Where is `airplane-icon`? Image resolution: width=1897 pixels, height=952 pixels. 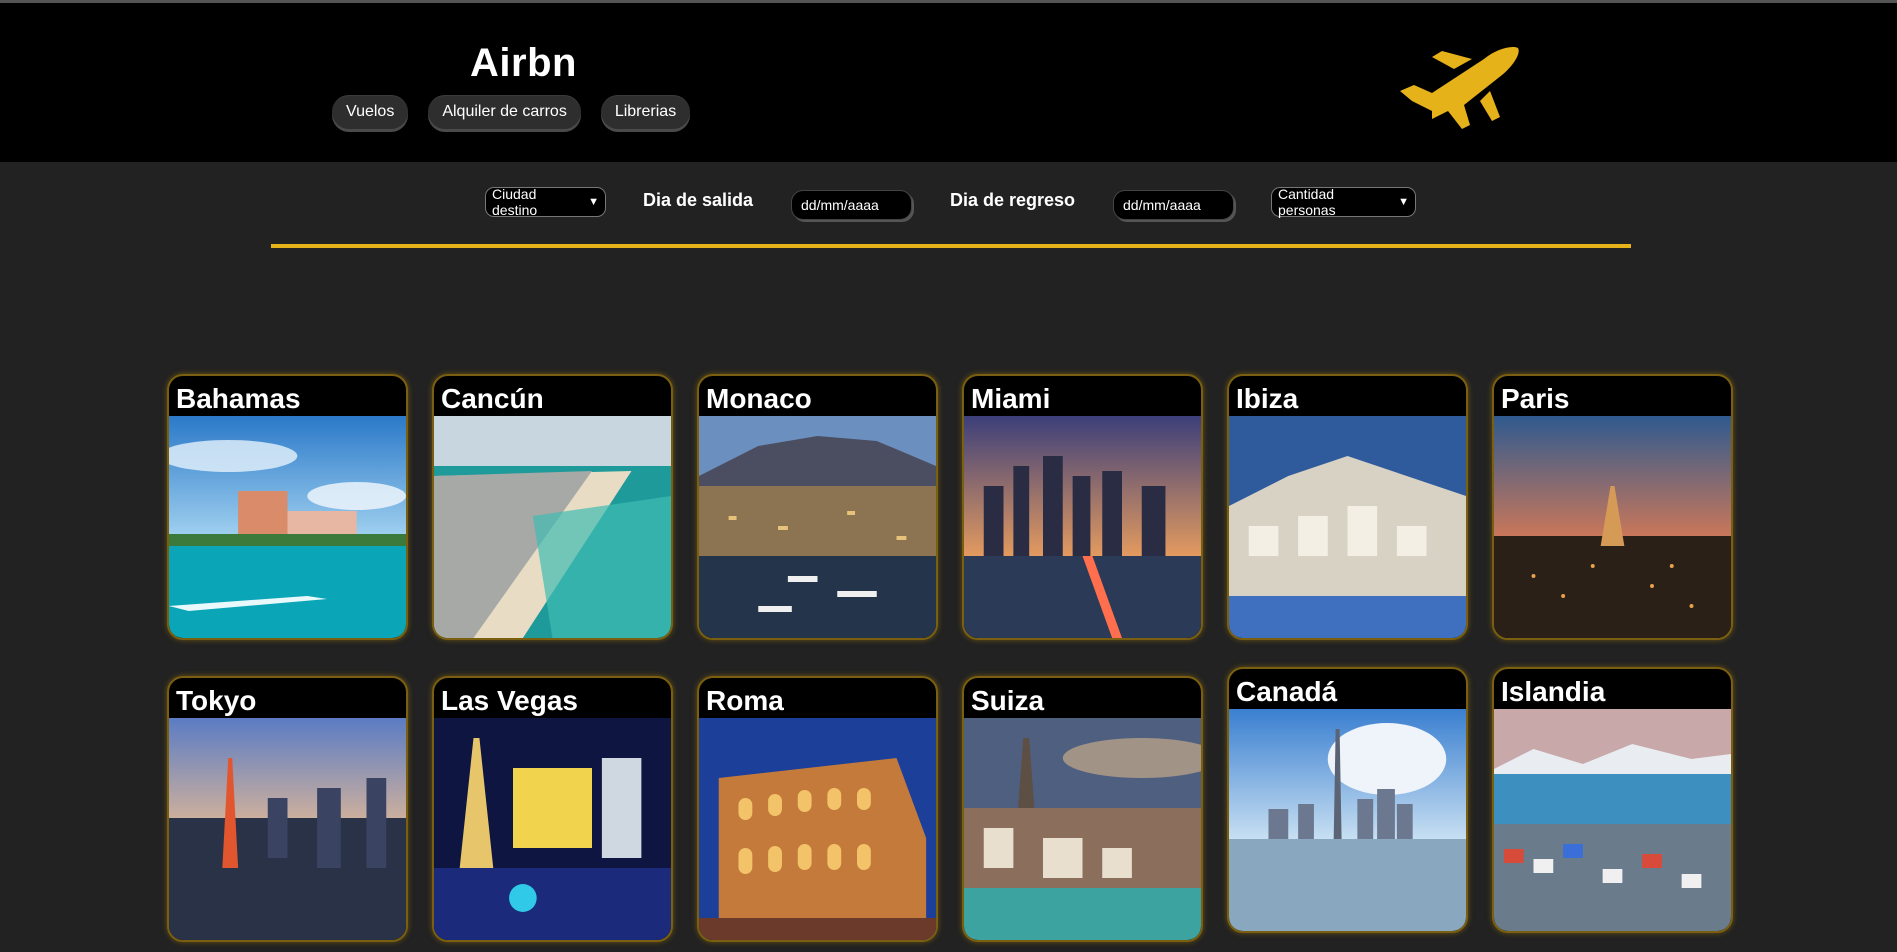 airplane-icon is located at coordinates (1459, 88).